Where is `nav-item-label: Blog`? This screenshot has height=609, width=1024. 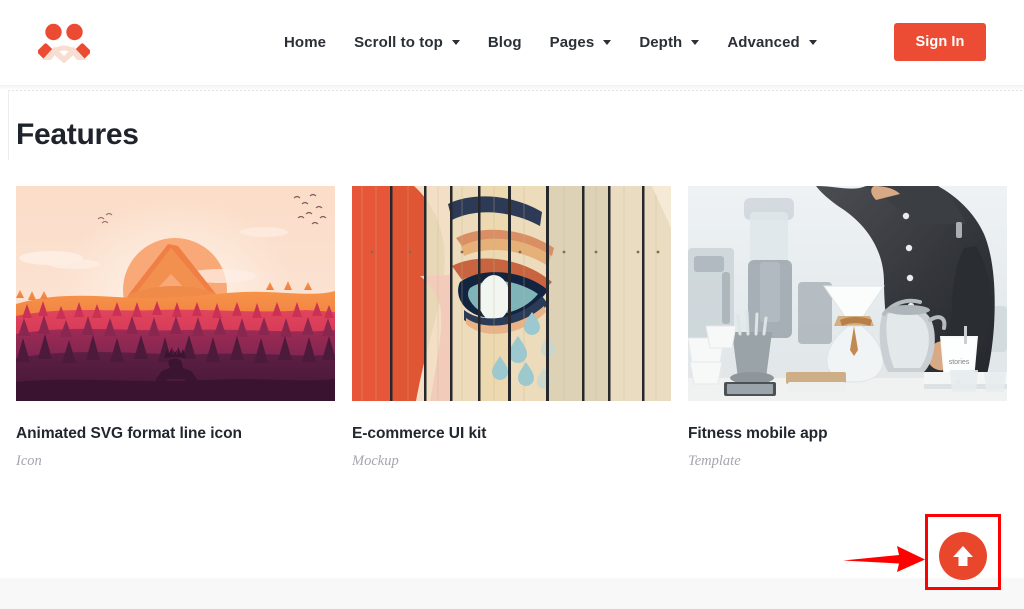 nav-item-label: Blog is located at coordinates (504, 42).